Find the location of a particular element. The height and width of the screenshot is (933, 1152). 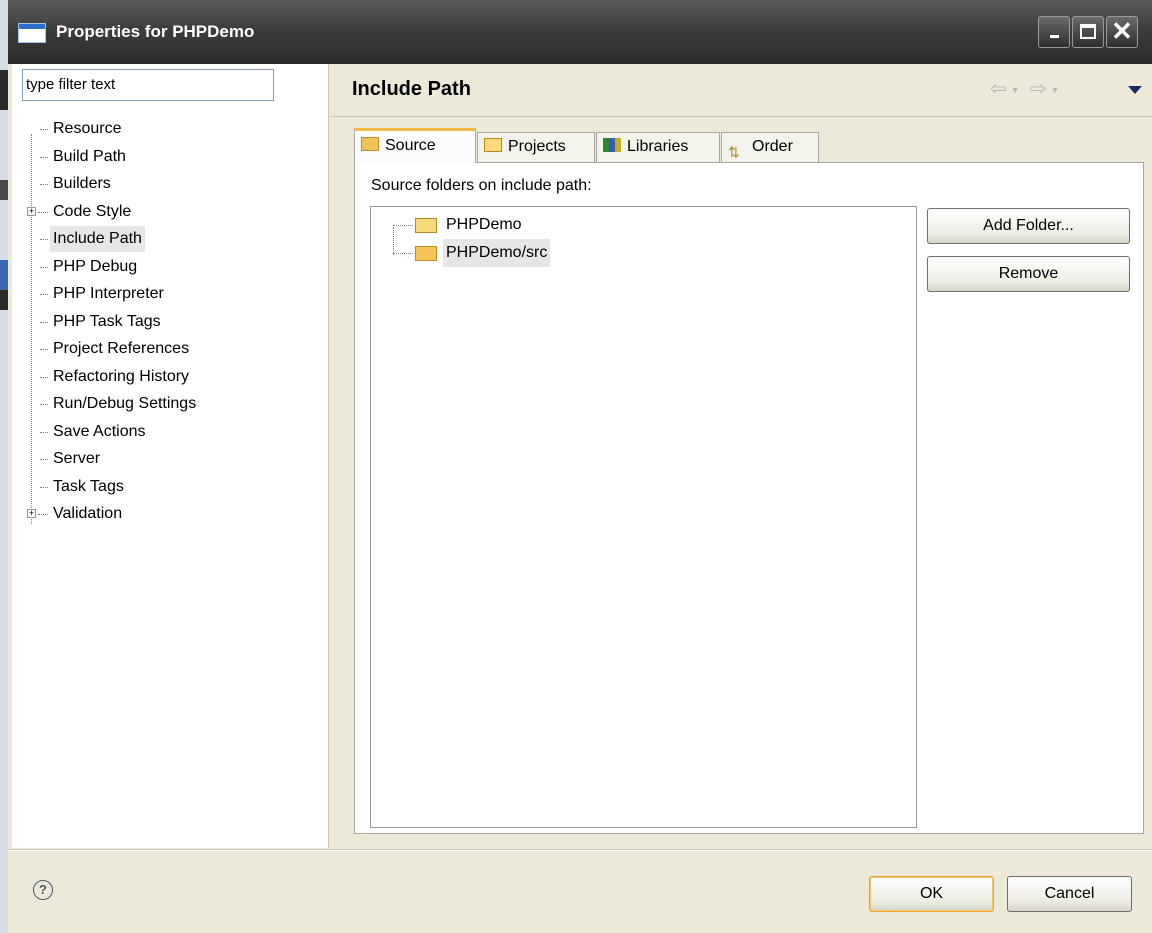

forward-history-chevron-down-icon: ▼ is located at coordinates (1054, 90).